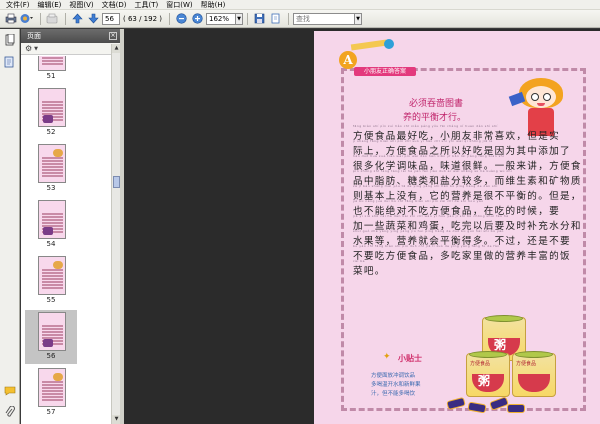 The image size is (600, 424). What do you see at coordinates (534, 374) in the screenshot?
I see `noodle-cup-image: 方便食品` at bounding box center [534, 374].